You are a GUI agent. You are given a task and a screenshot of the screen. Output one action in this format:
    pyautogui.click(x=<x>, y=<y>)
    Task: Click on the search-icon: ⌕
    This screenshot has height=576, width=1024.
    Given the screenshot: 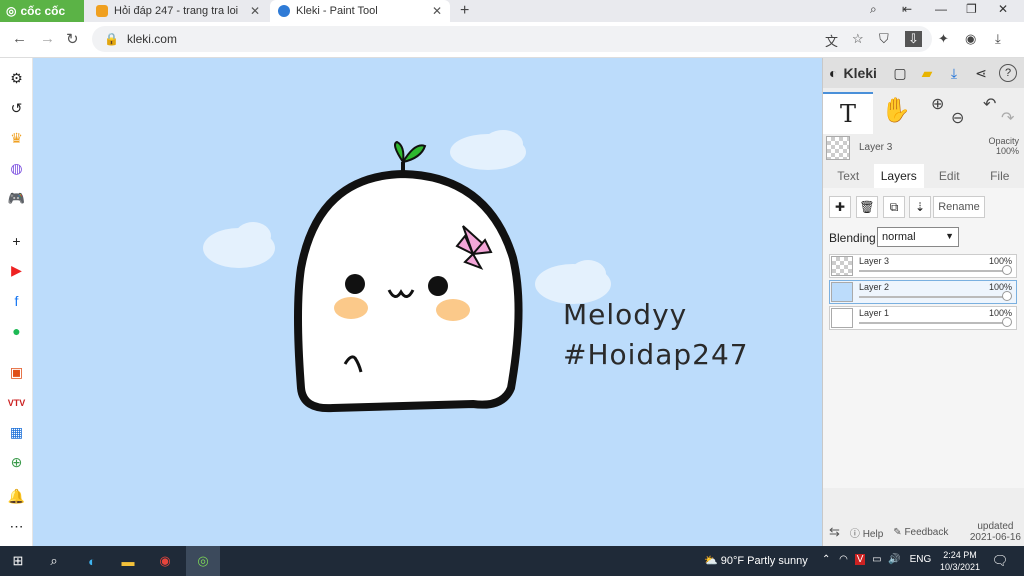 What is the action you would take?
    pyautogui.click(x=54, y=561)
    